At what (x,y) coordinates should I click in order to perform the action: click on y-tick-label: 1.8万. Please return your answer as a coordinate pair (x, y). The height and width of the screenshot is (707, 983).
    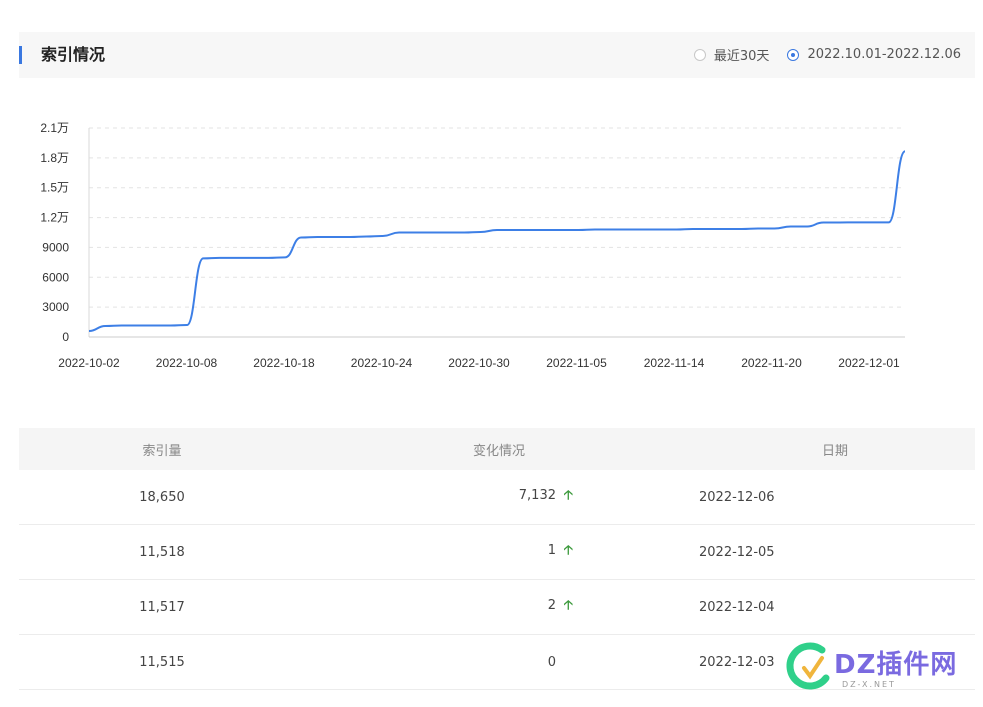
    Looking at the image, I should click on (54, 158).